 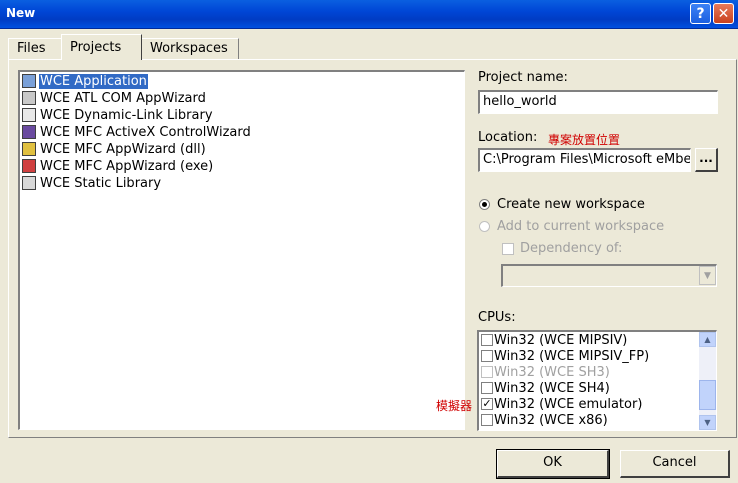 I want to click on project-name-label: Project name:, so click(x=523, y=77).